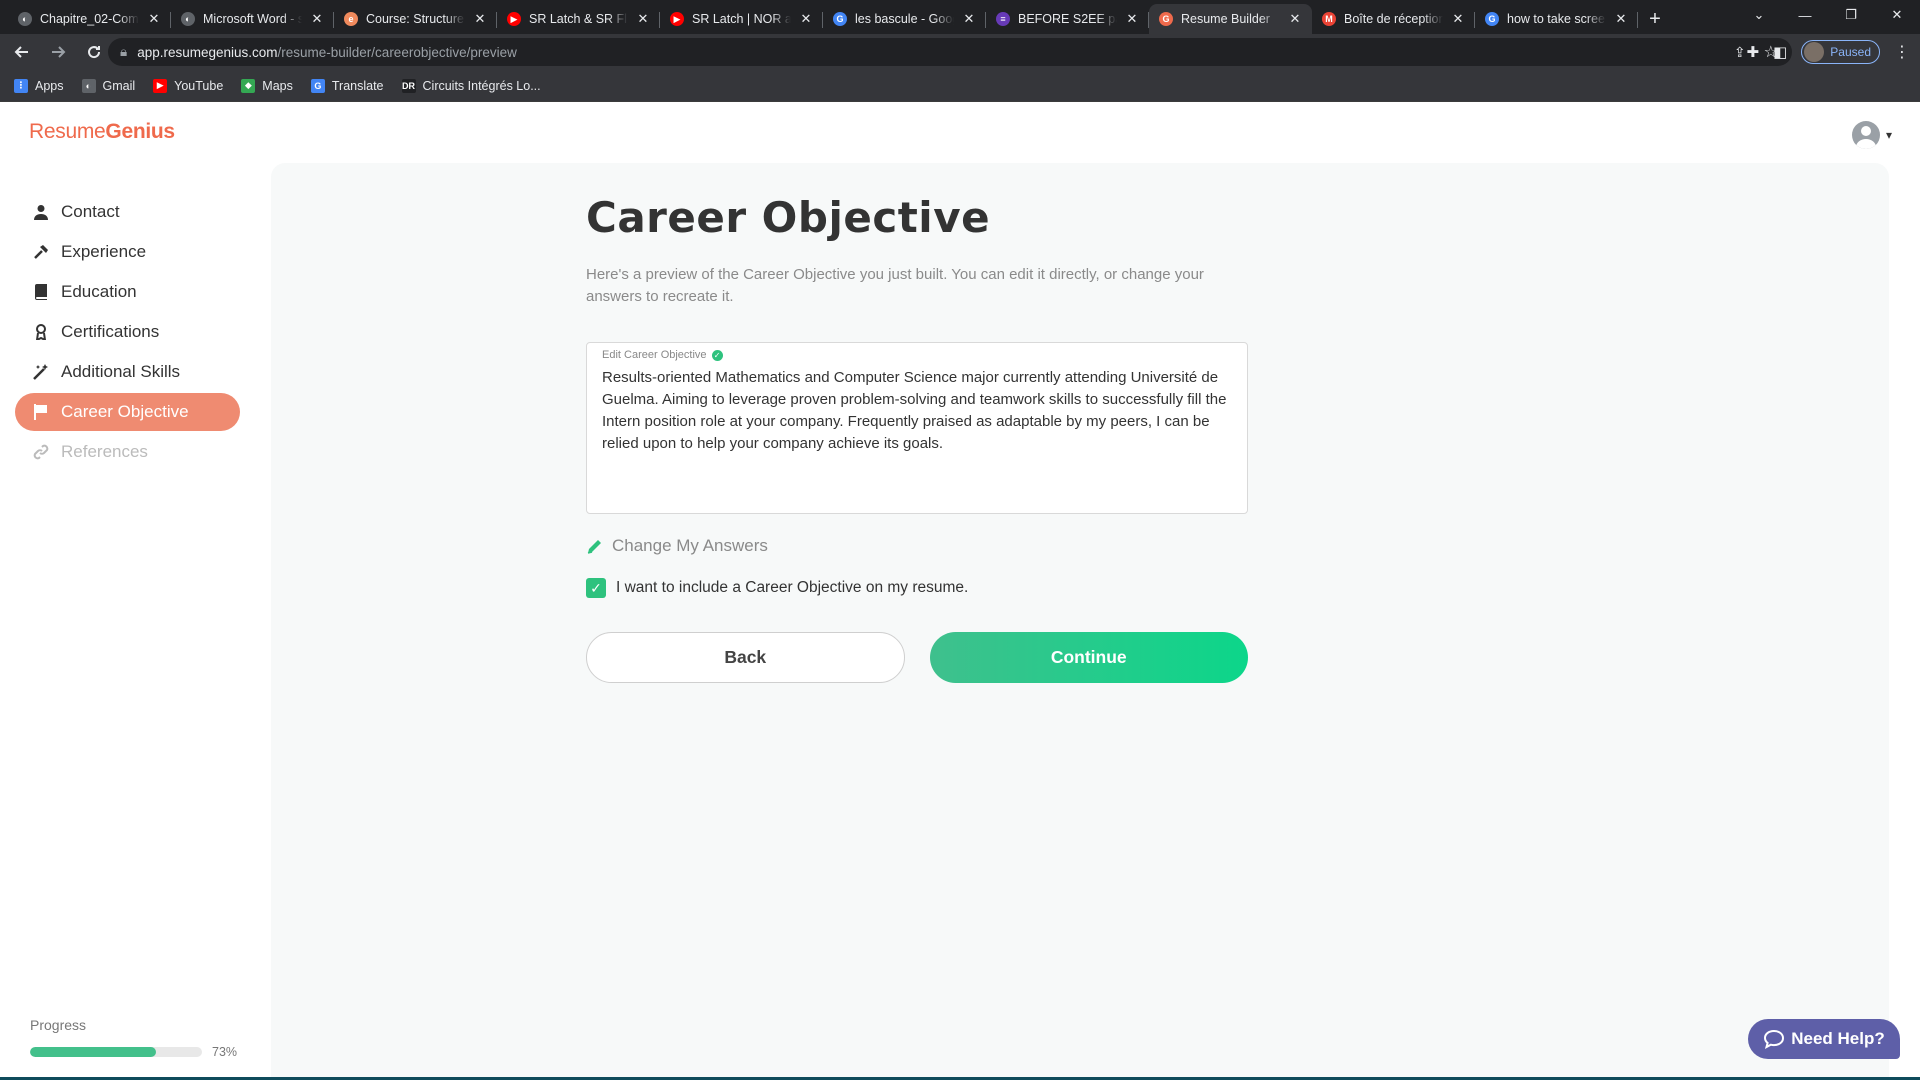 The width and height of the screenshot is (1920, 1080). What do you see at coordinates (49, 85) in the screenshot?
I see `bookmark-label: Apps` at bounding box center [49, 85].